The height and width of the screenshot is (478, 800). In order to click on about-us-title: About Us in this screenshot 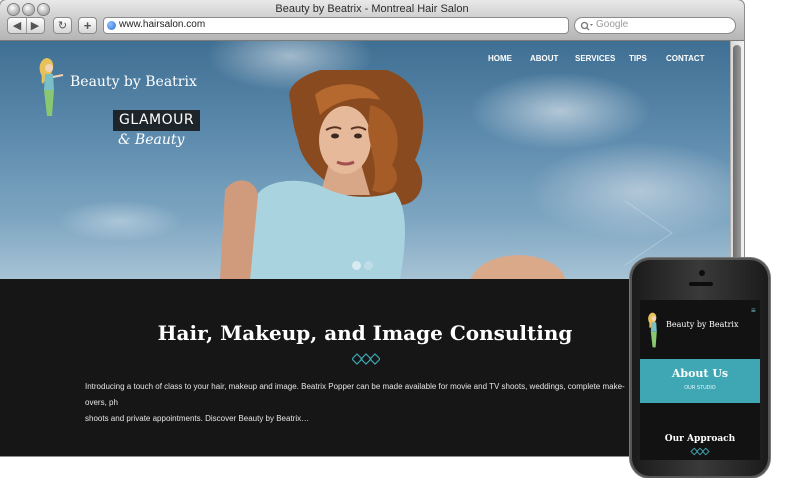, I will do `click(700, 373)`.